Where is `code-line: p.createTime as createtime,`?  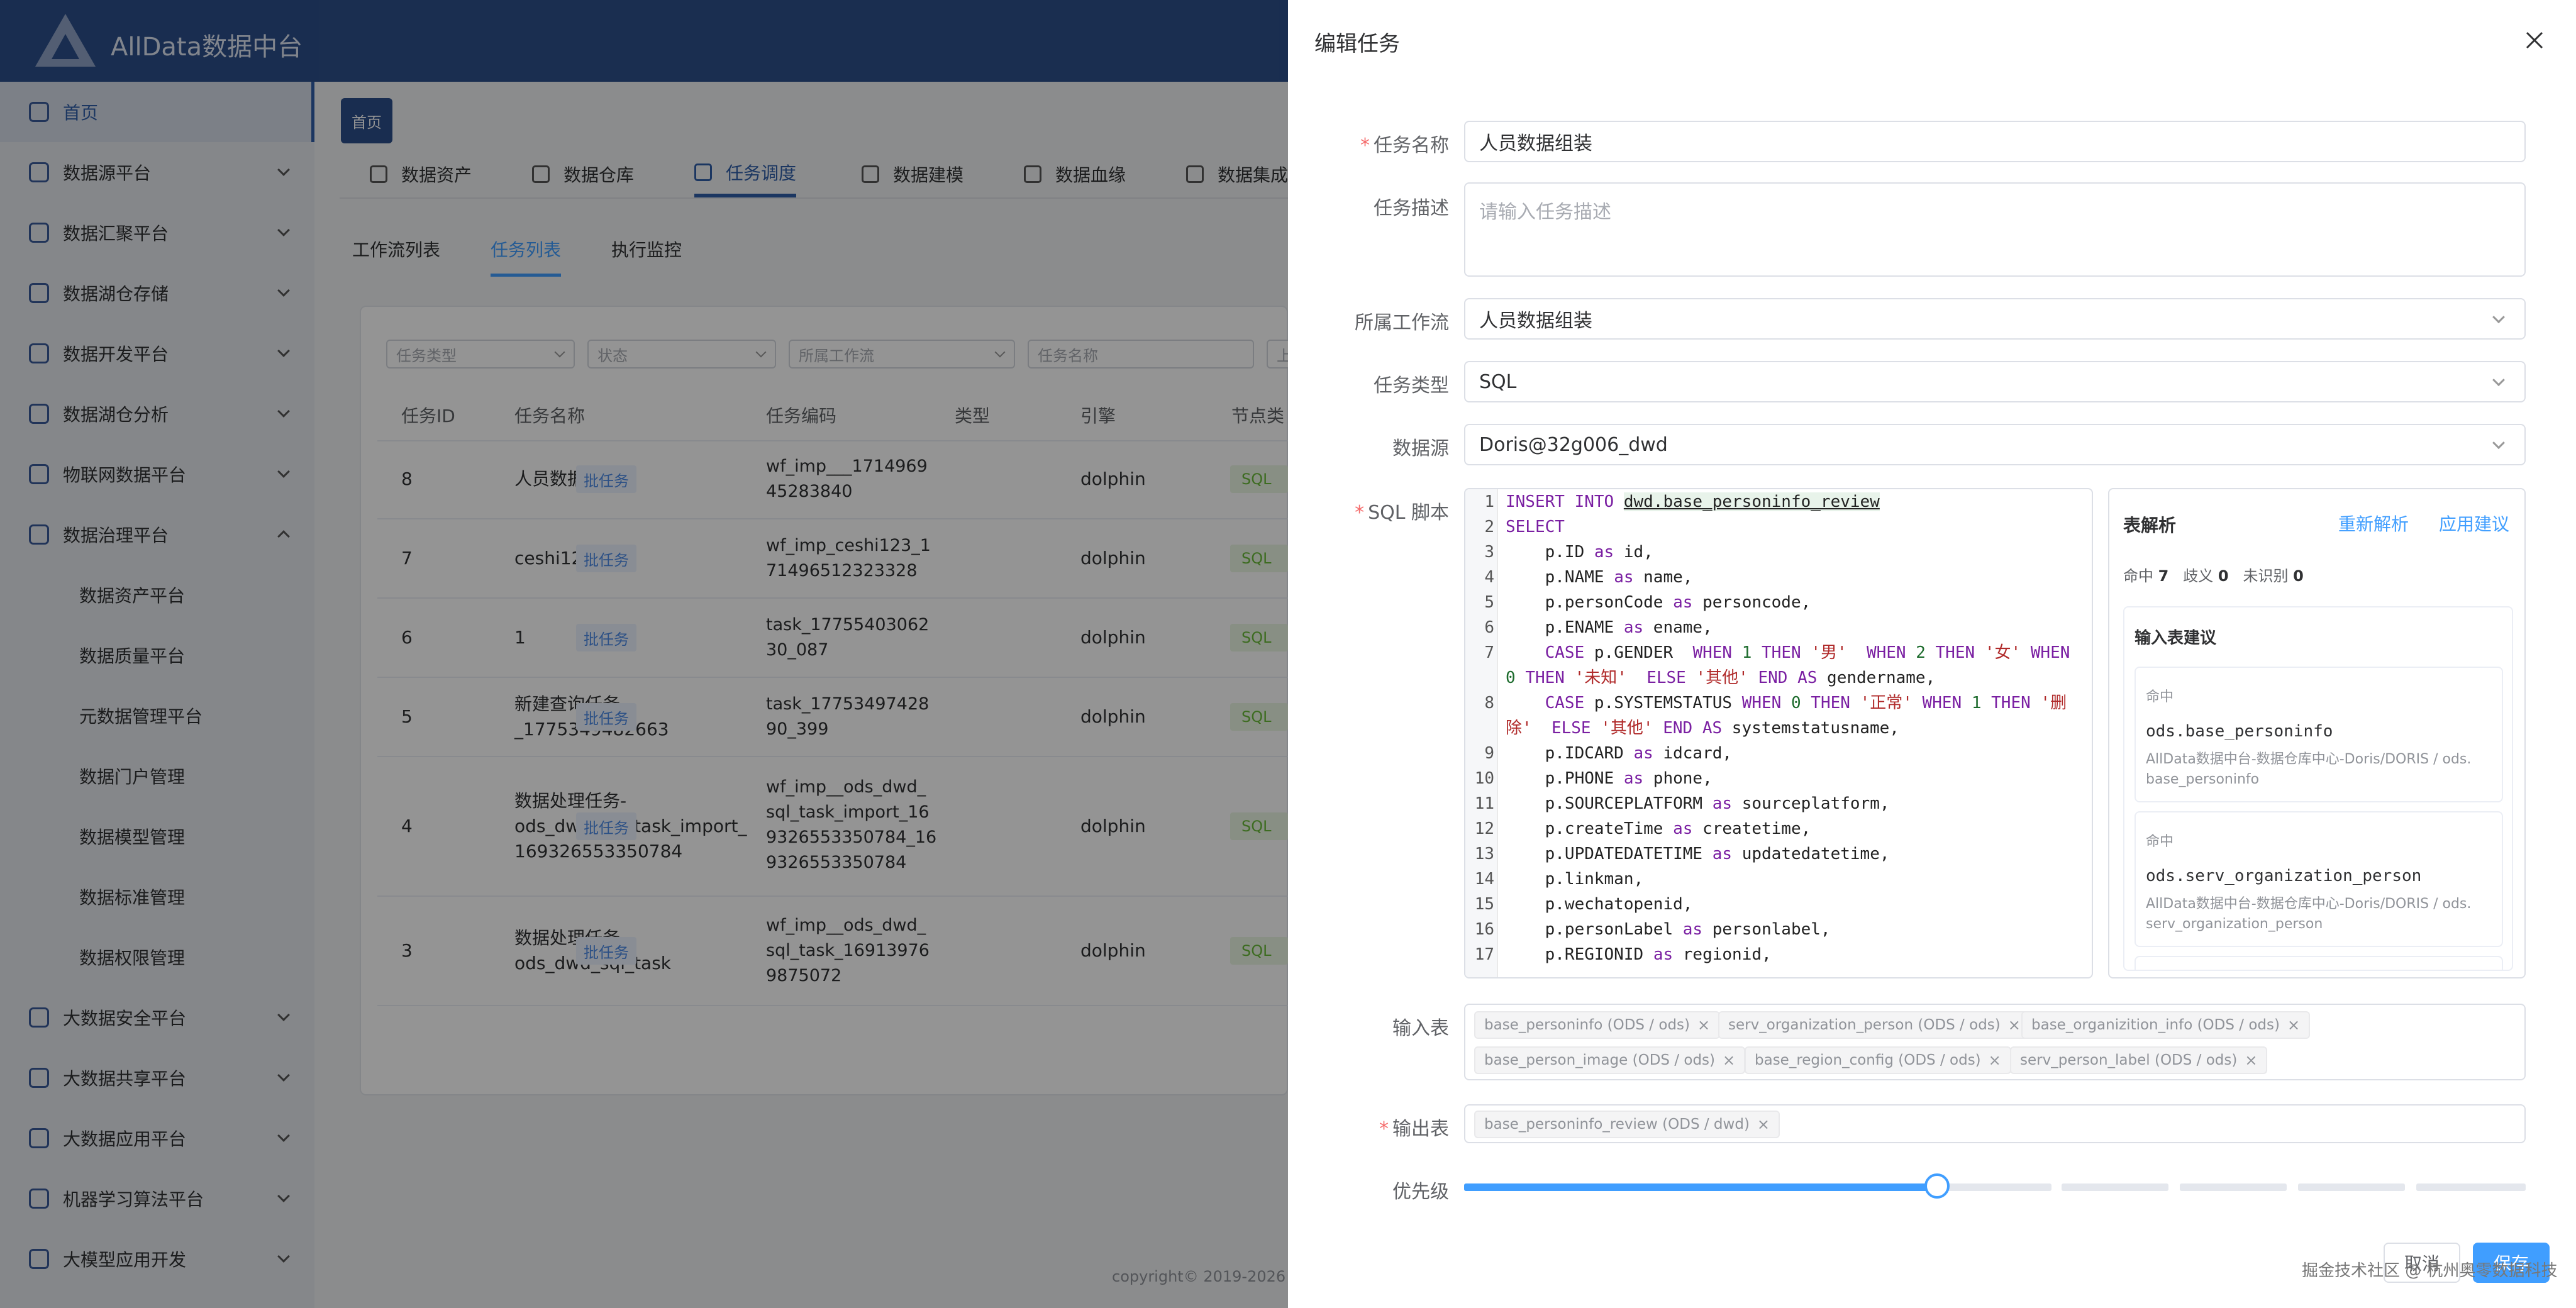 code-line: p.createTime as createtime, is located at coordinates (1658, 828).